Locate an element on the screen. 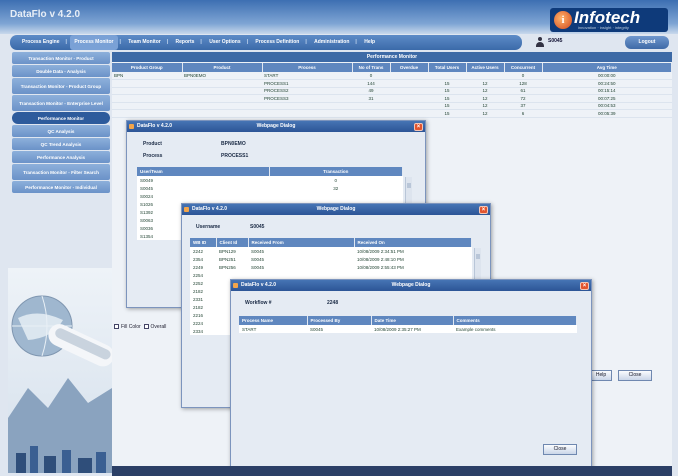 Image resolution: width=678 pixels, height=476 pixels. col-process: Process is located at coordinates (307, 67).